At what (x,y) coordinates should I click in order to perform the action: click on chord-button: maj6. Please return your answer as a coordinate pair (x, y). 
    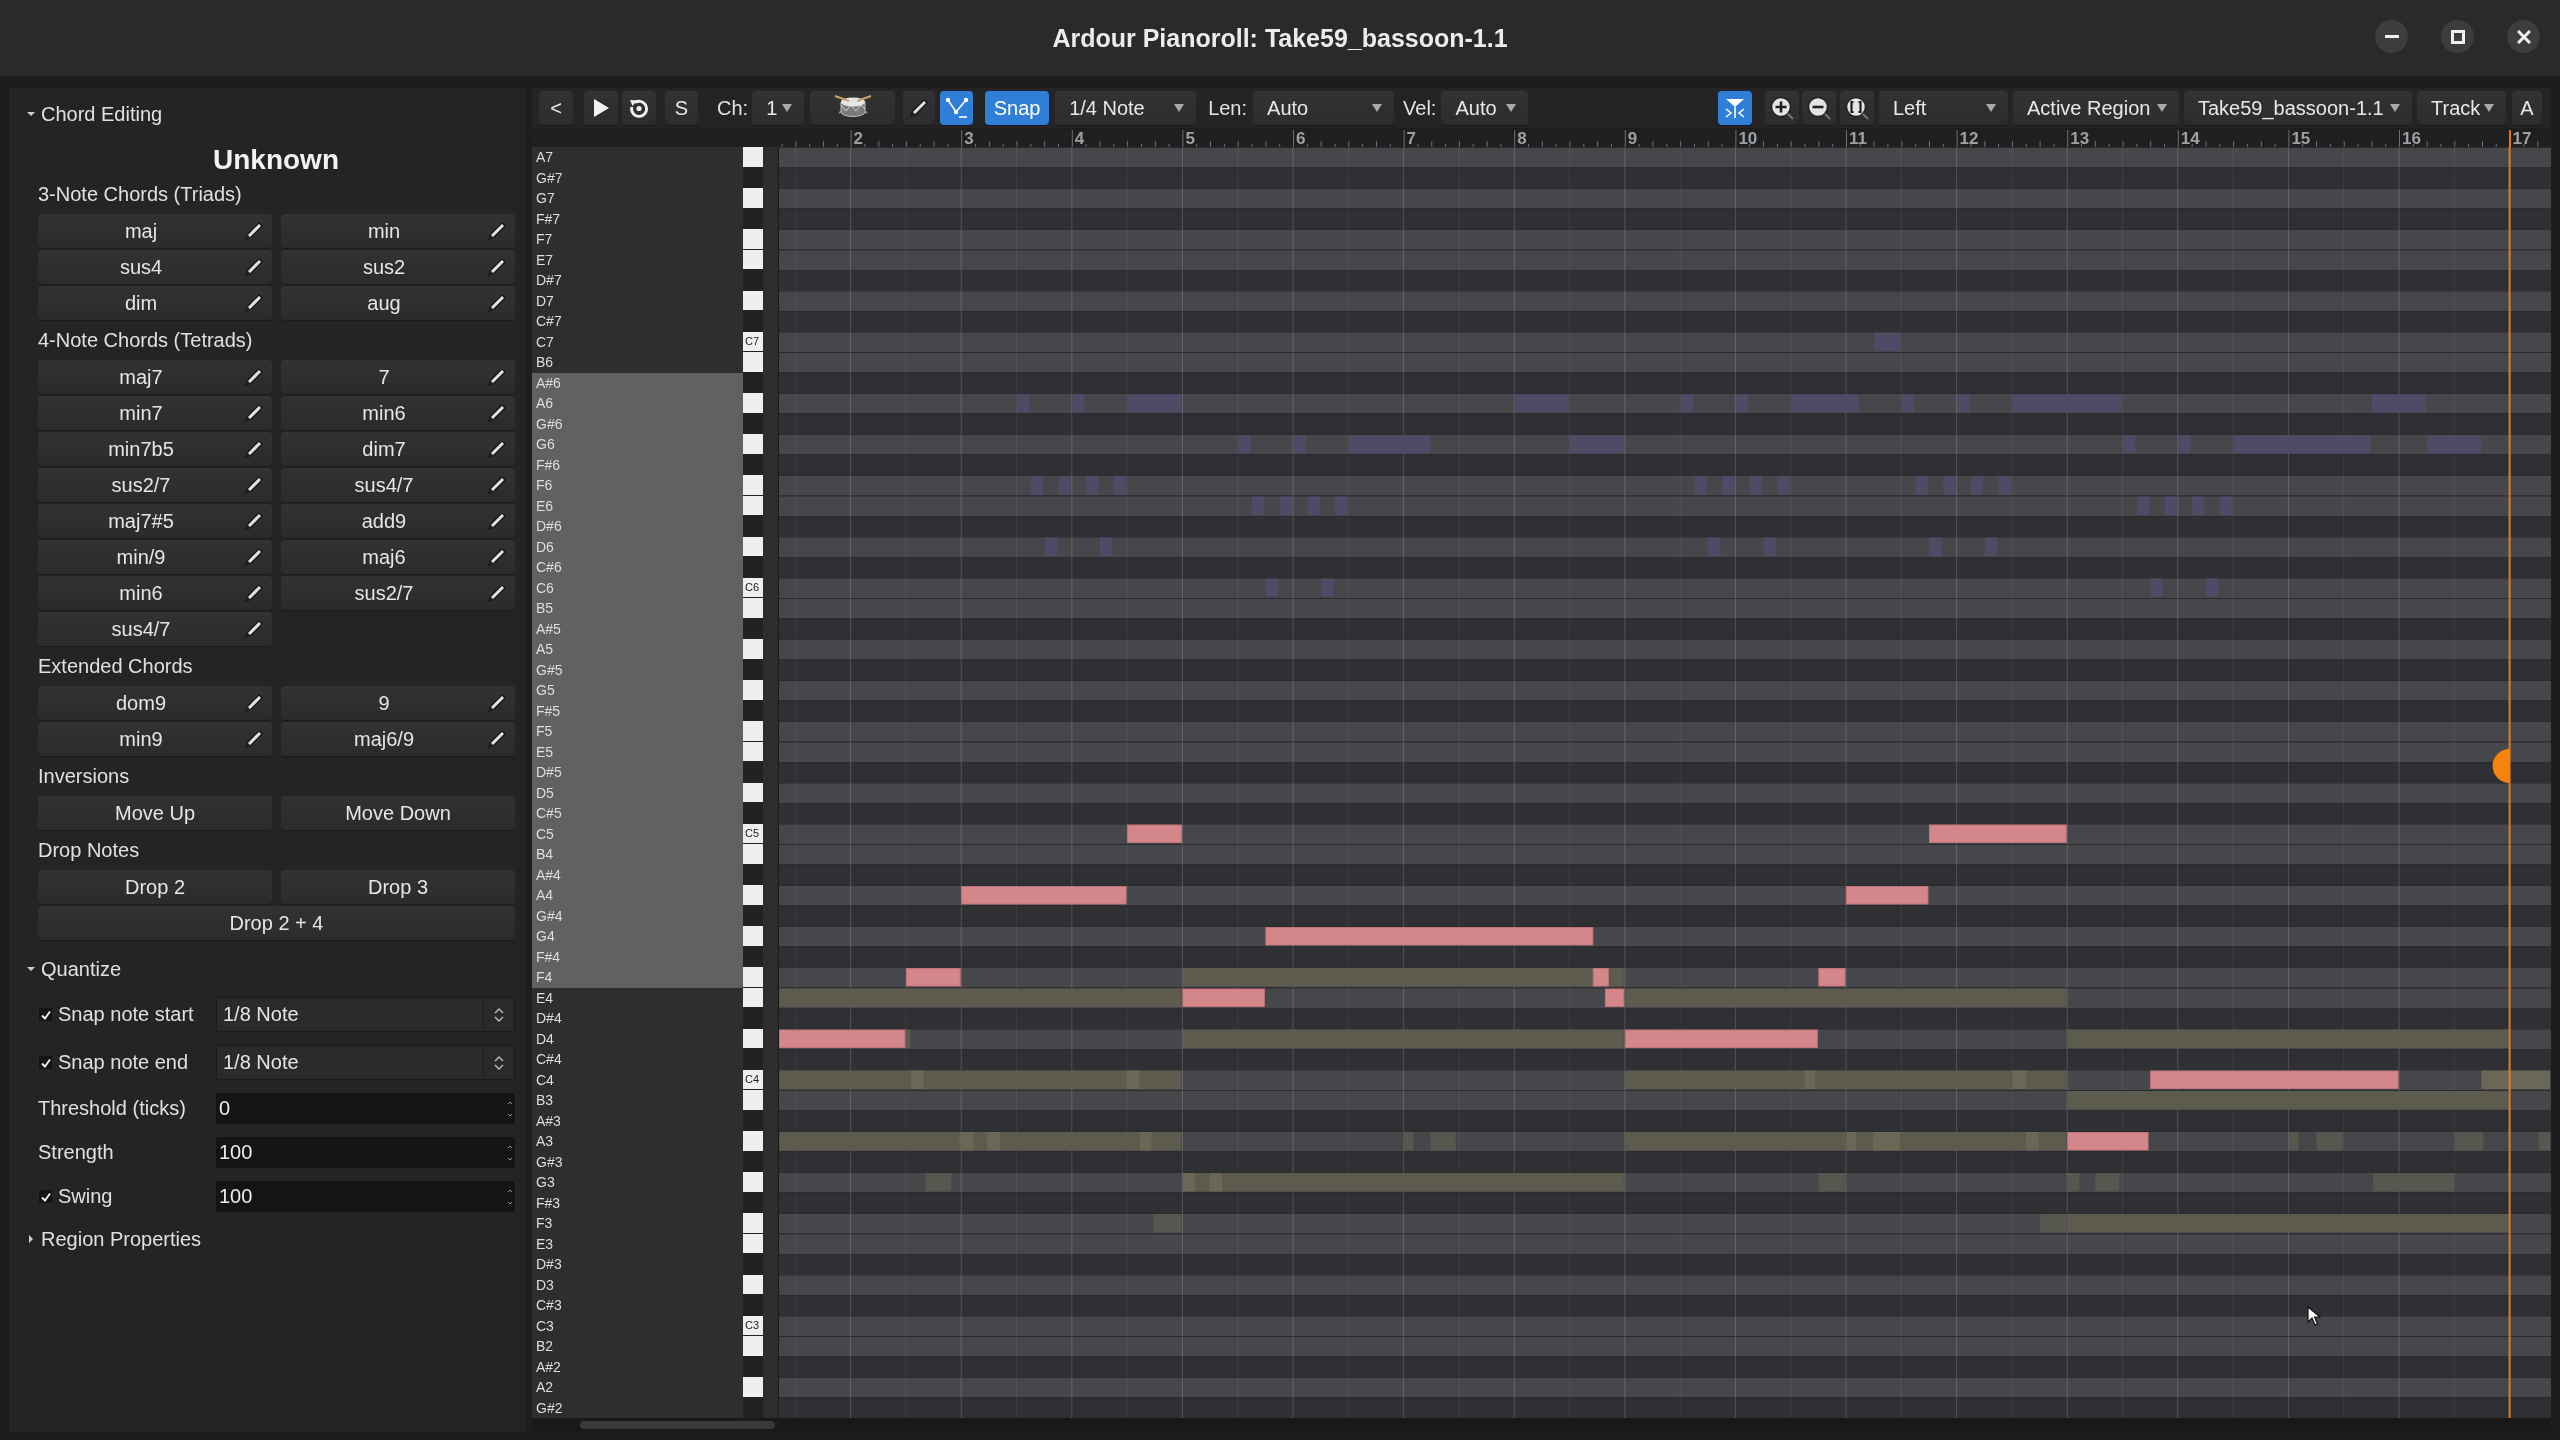
    Looking at the image, I should click on (398, 557).